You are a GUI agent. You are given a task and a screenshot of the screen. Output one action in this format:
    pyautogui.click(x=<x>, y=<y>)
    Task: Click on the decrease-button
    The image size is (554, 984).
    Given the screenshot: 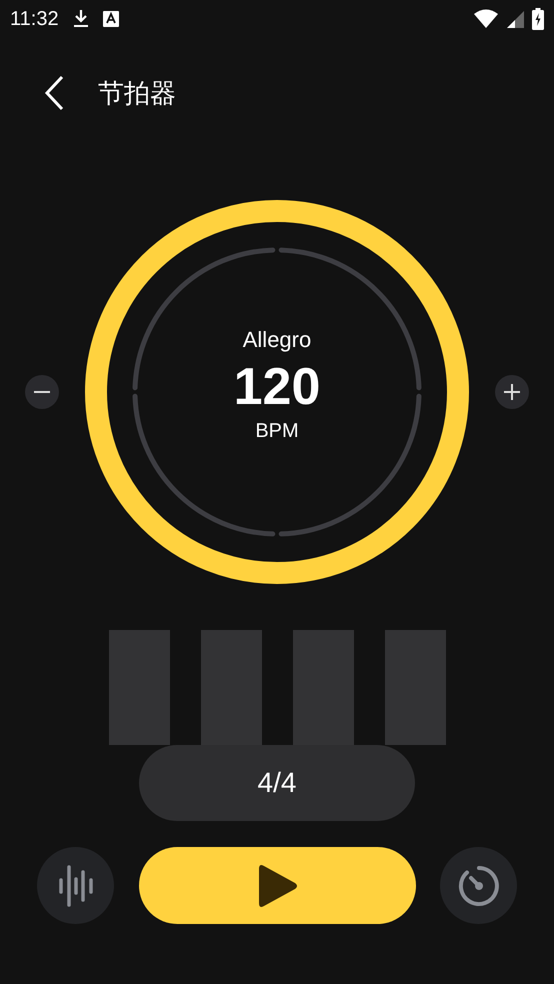 What is the action you would take?
    pyautogui.click(x=42, y=392)
    